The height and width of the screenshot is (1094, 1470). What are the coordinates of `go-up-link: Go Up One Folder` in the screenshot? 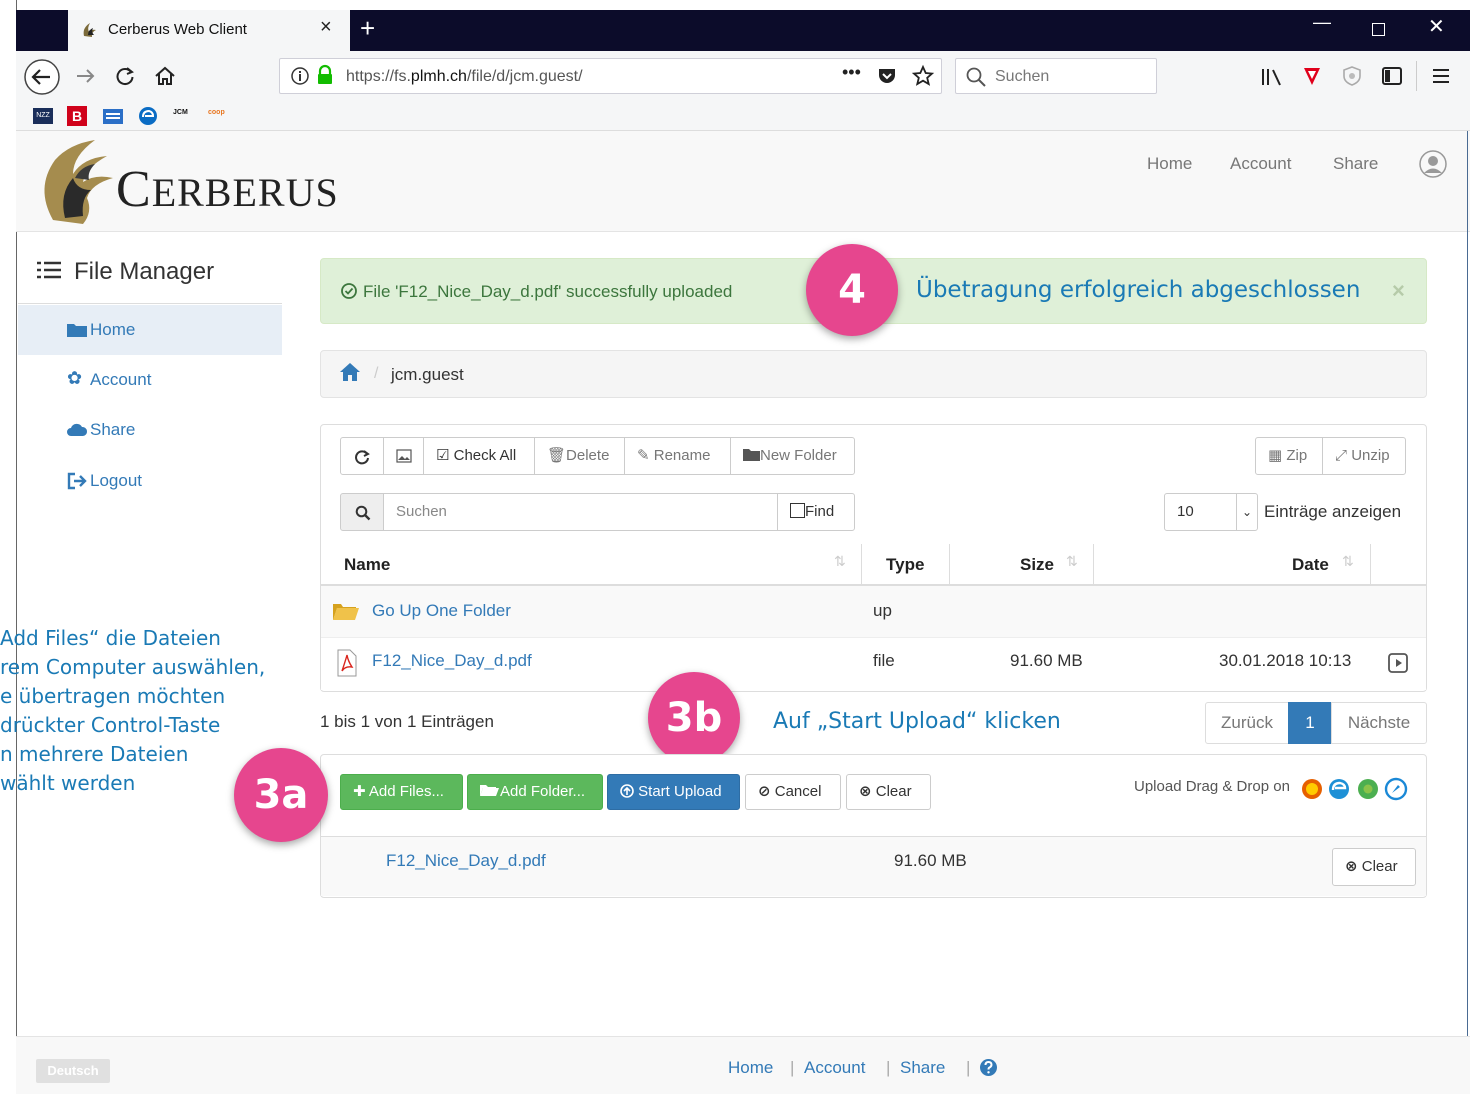 It's located at (441, 611).